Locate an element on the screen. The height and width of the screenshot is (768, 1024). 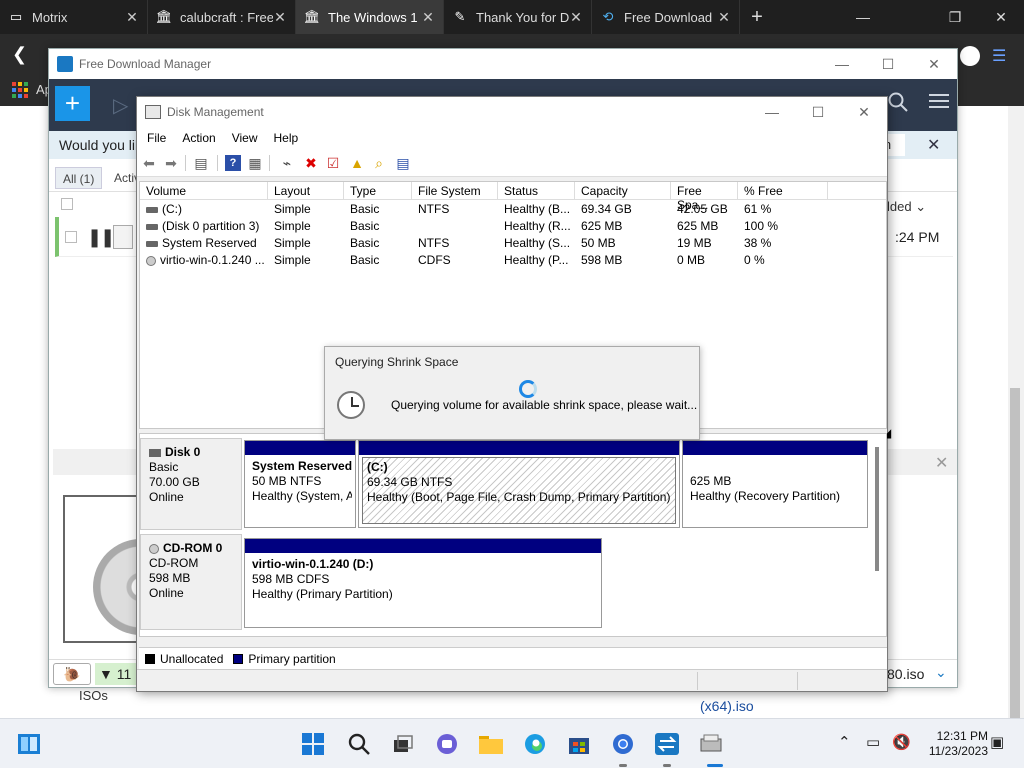
disk-management-icon is located at coordinates (711, 744).